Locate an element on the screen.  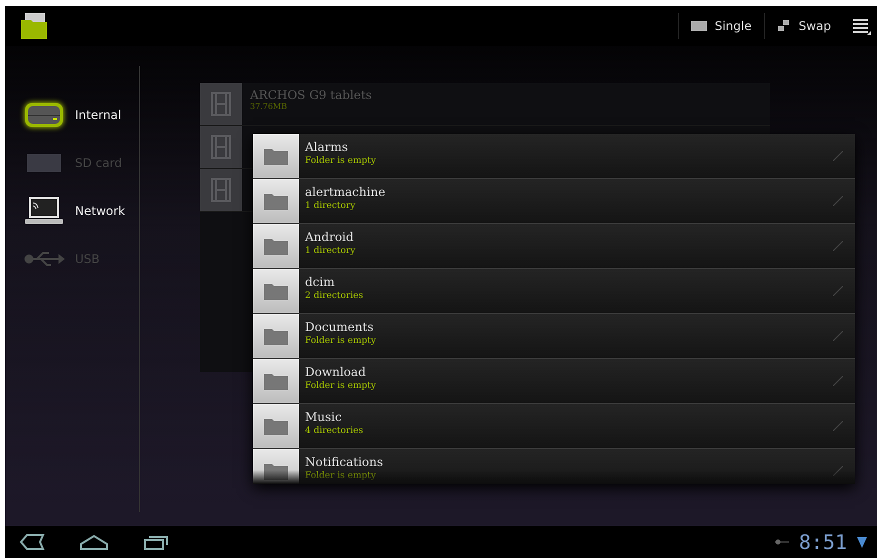
folder-name: Alarms is located at coordinates (327, 147).